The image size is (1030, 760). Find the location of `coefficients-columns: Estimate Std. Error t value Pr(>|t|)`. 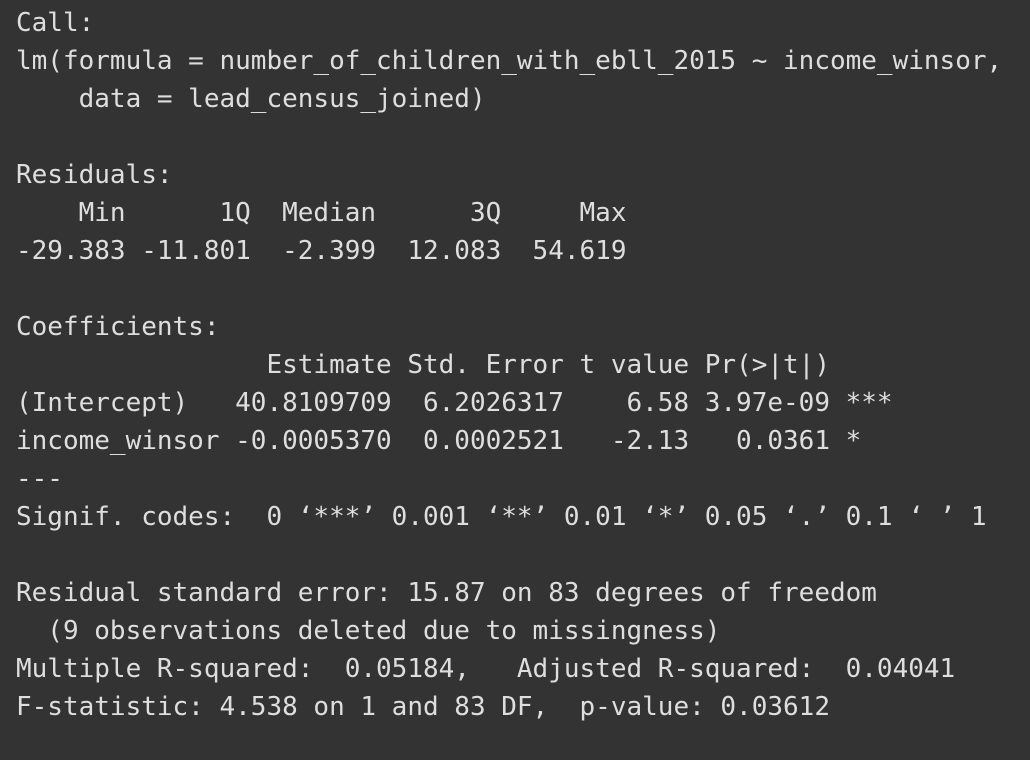

coefficients-columns: Estimate Std. Error t value Pr(>|t|) is located at coordinates (454, 365).